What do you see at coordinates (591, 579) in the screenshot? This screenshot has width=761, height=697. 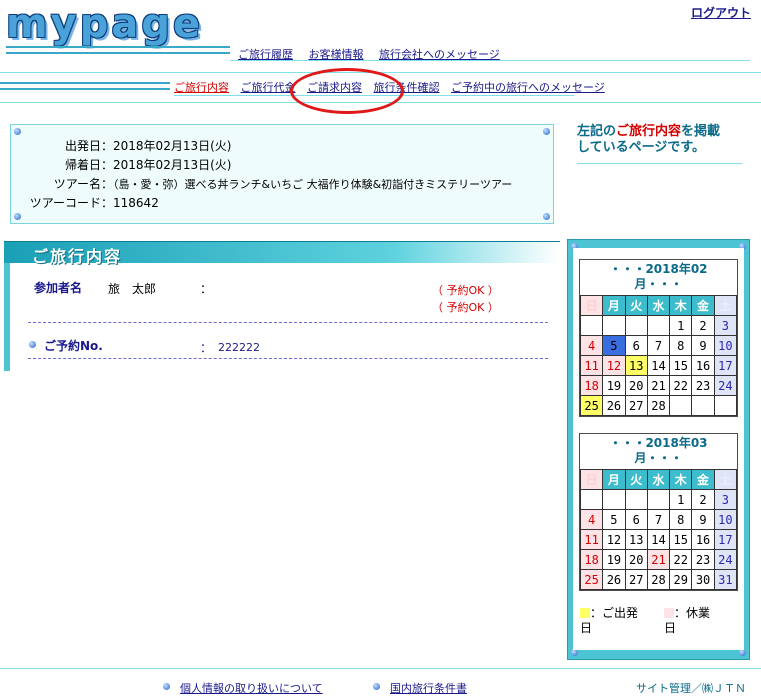 I see `calendar-day: 25` at bounding box center [591, 579].